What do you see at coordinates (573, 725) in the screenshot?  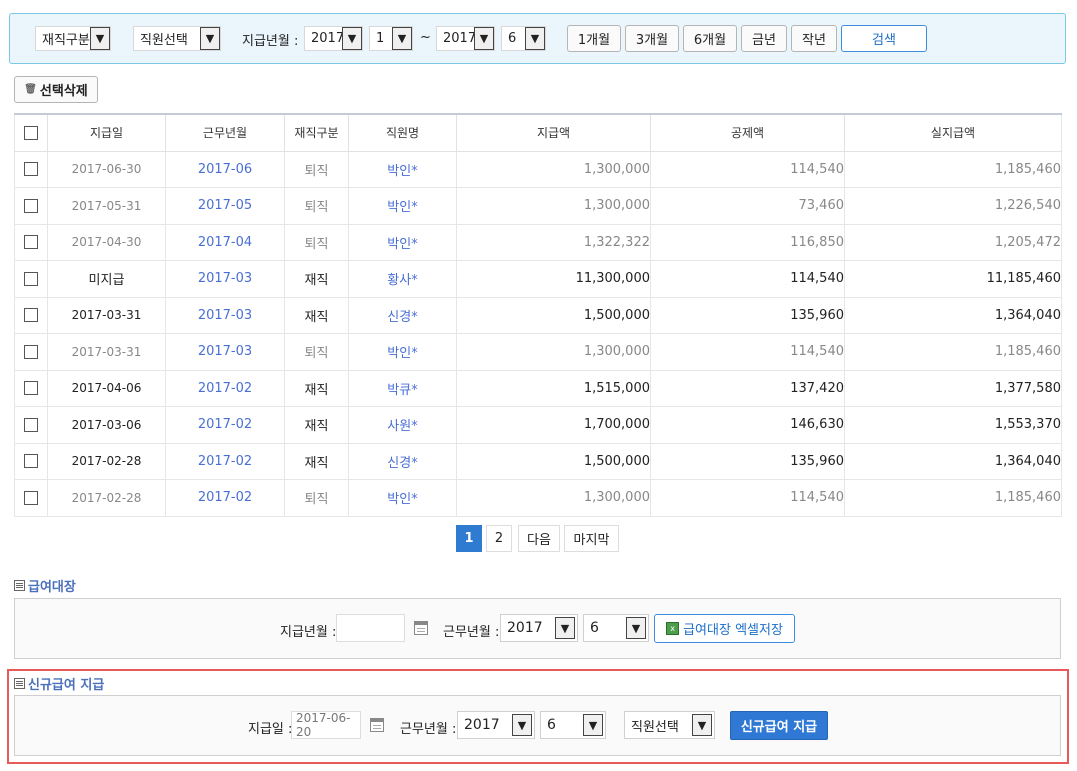 I see `new-pay-month-select: 6 ▼` at bounding box center [573, 725].